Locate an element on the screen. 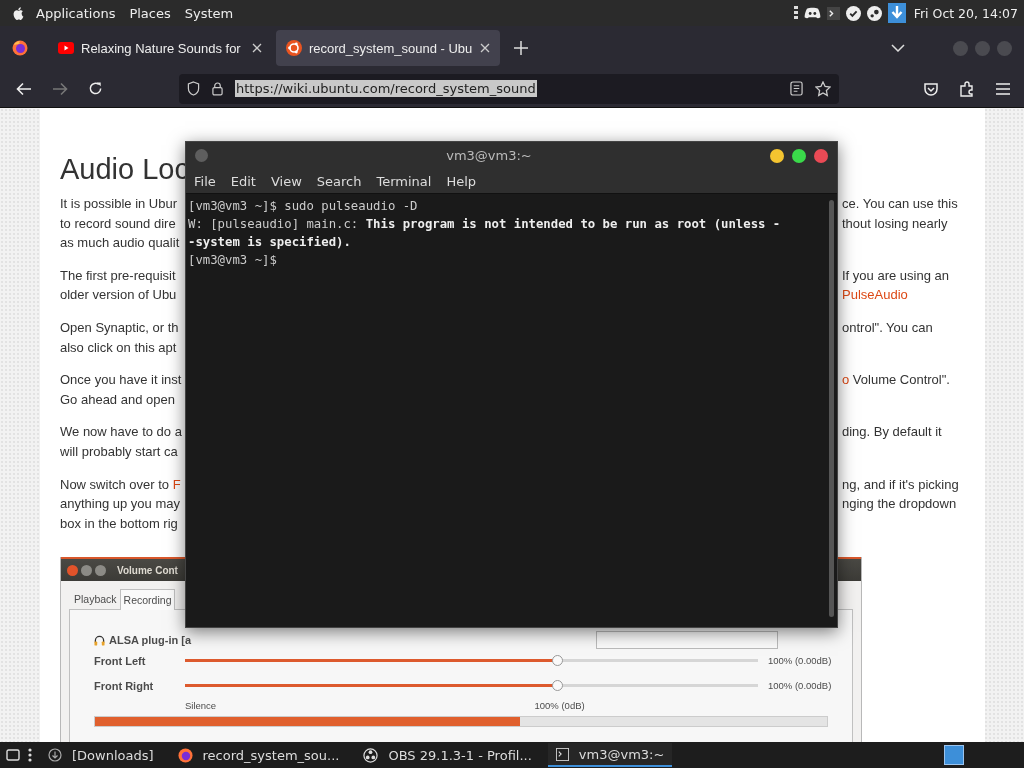  link: F is located at coordinates (176, 484).